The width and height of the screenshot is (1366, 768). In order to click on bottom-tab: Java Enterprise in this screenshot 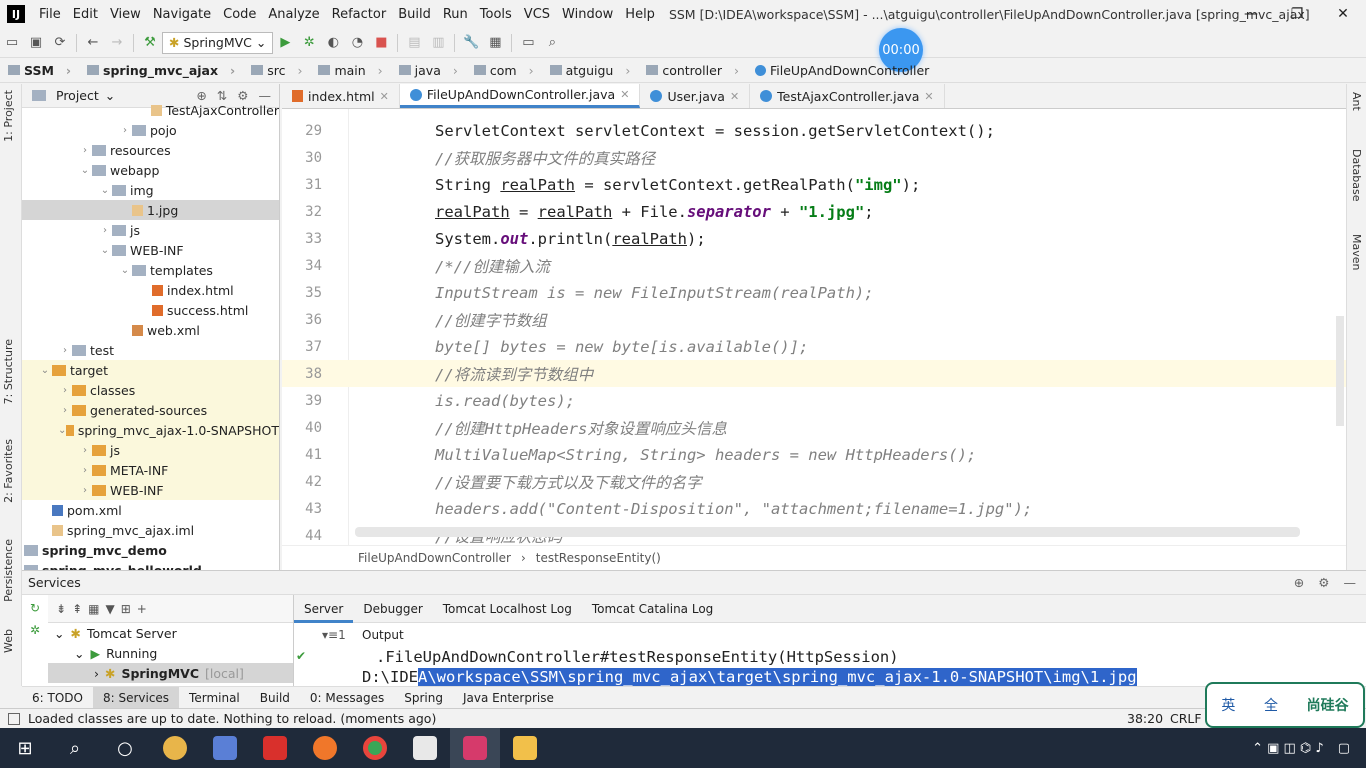, I will do `click(508, 698)`.